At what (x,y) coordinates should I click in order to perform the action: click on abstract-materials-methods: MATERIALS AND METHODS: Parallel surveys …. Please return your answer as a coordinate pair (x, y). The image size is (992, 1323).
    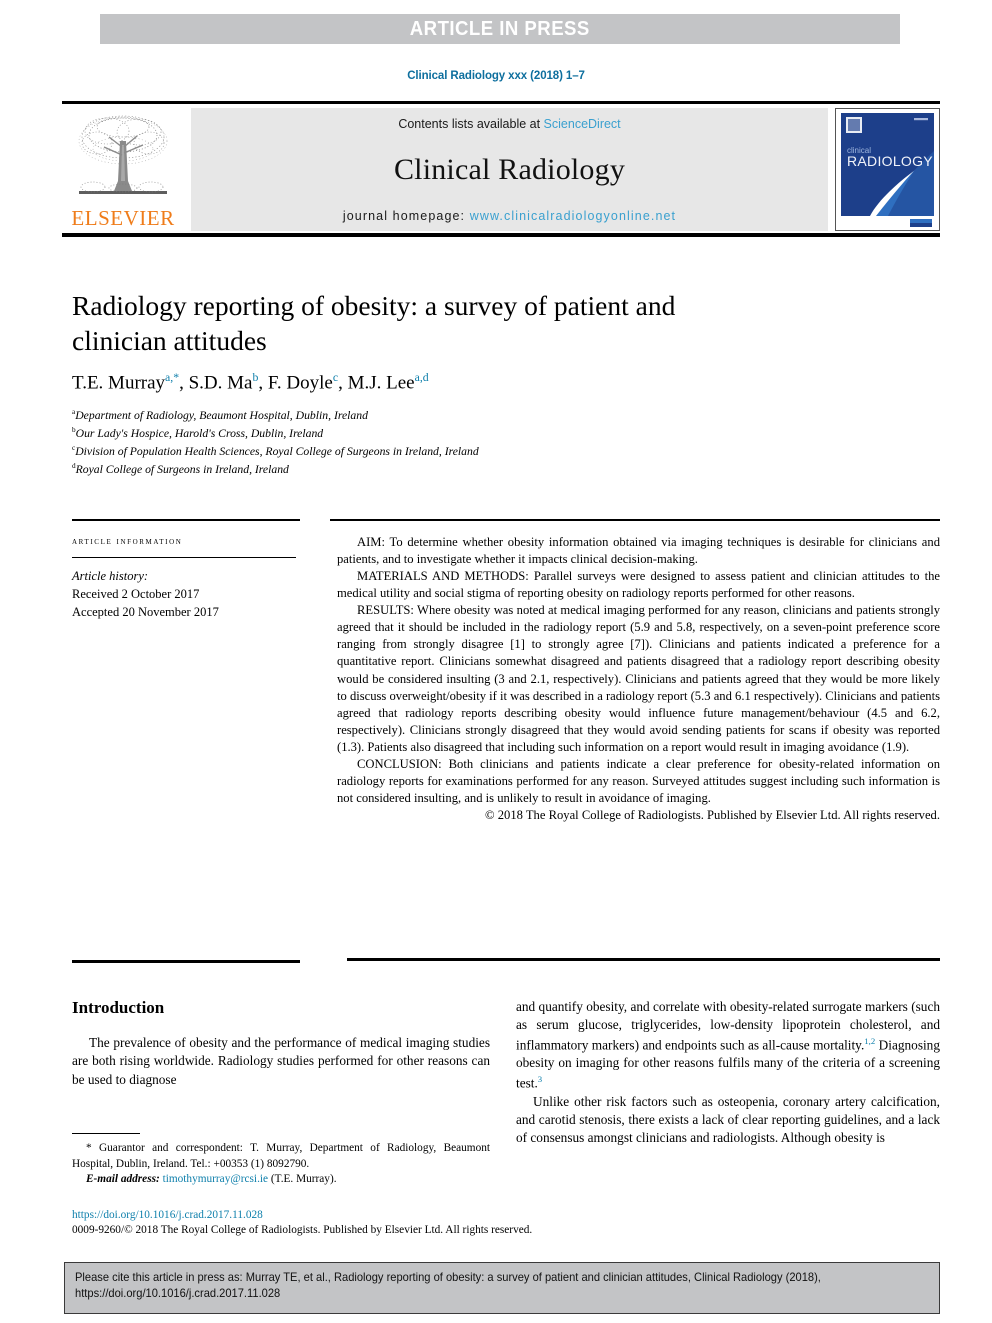
    Looking at the image, I should click on (638, 585).